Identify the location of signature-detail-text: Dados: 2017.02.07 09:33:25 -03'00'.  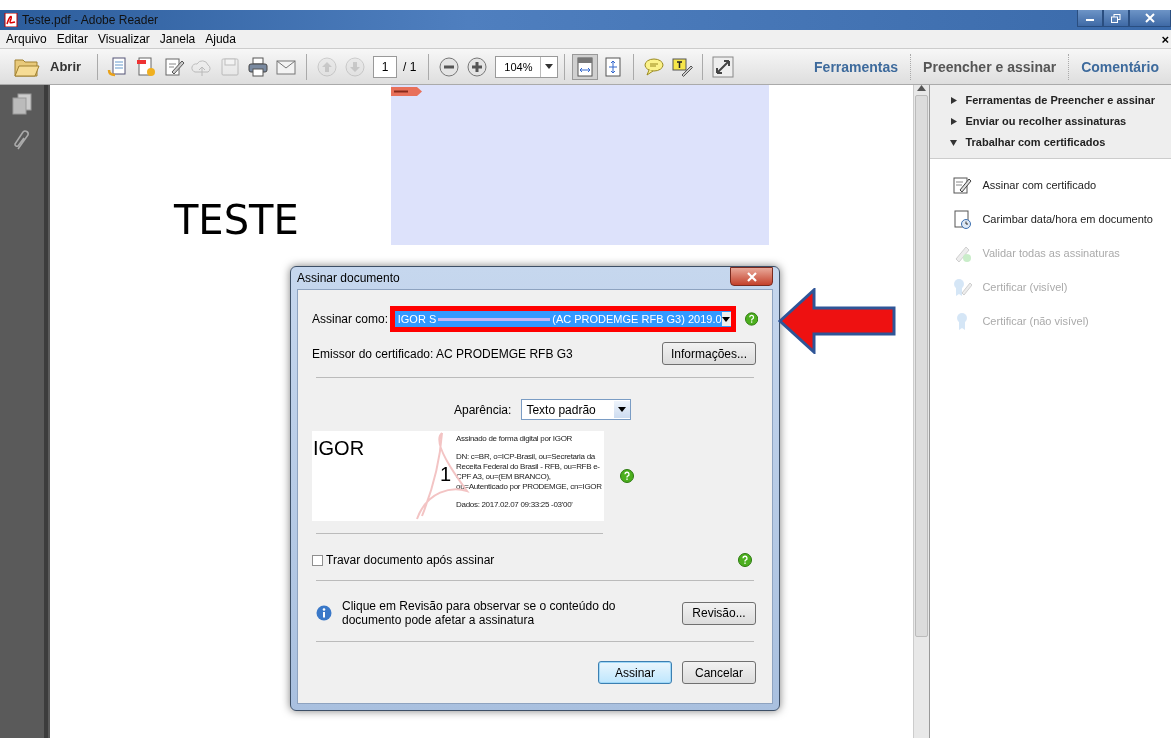
(515, 505).